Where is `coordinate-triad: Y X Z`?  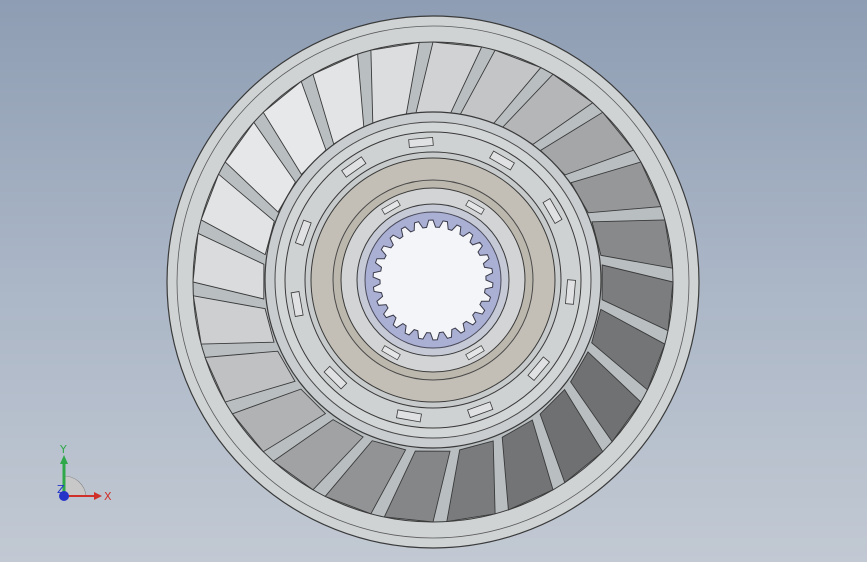
coordinate-triad: Y X Z is located at coordinates (84, 473).